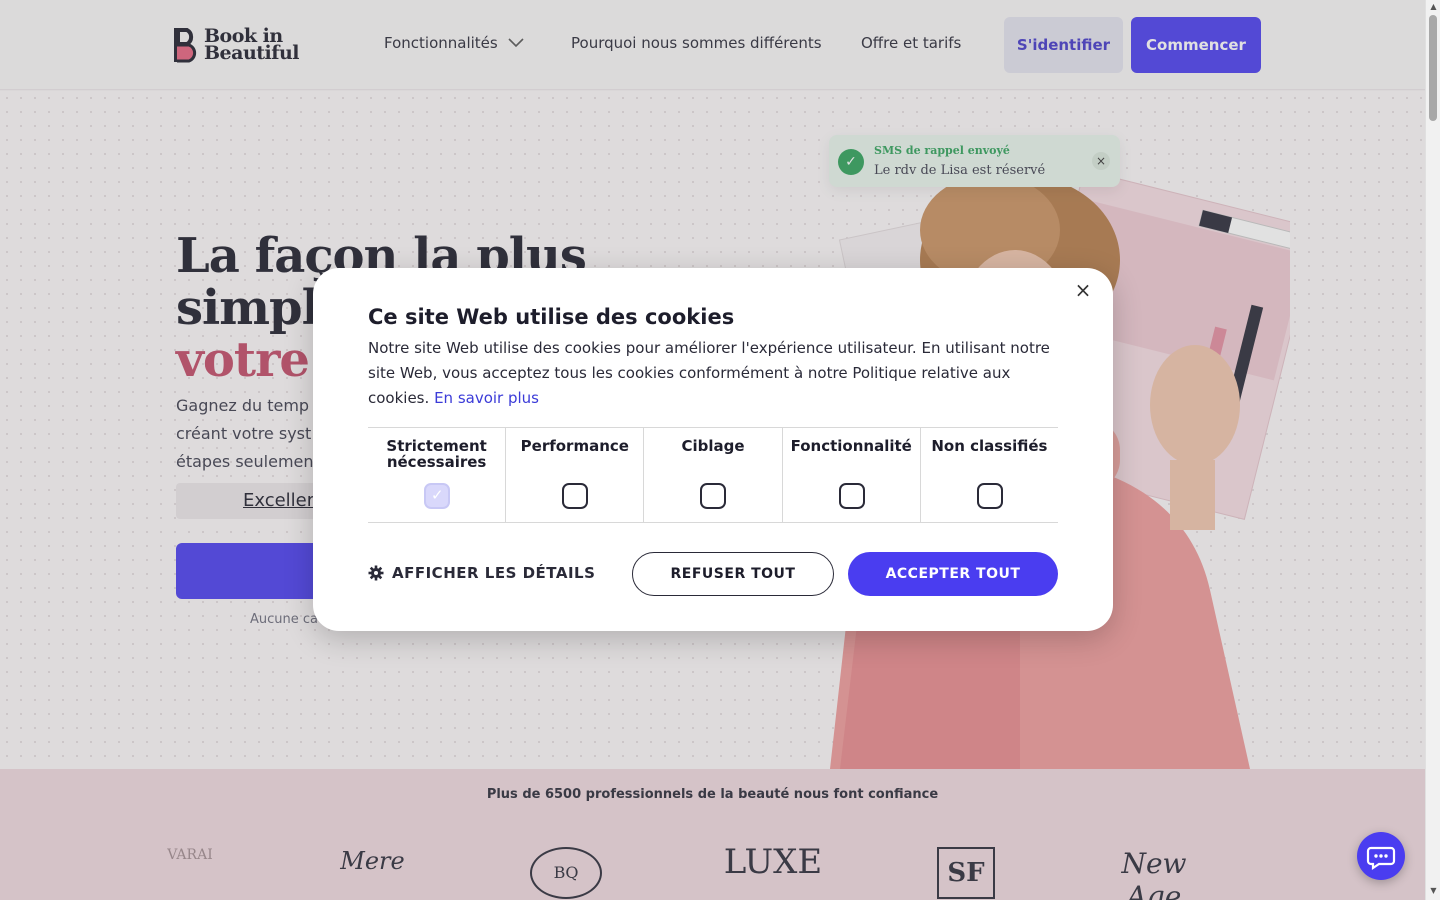 This screenshot has height=900, width=1440. I want to click on chat-bubble-icon, so click(1381, 858).